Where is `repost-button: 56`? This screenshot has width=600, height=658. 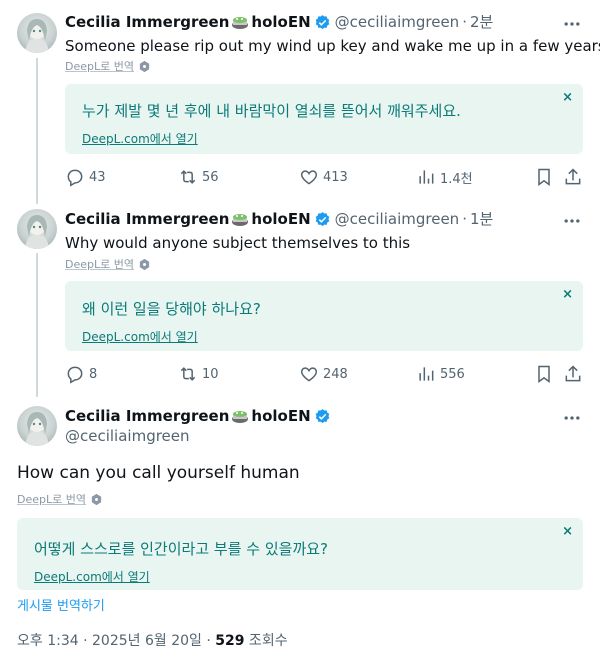
repost-button: 56 is located at coordinates (198, 177).